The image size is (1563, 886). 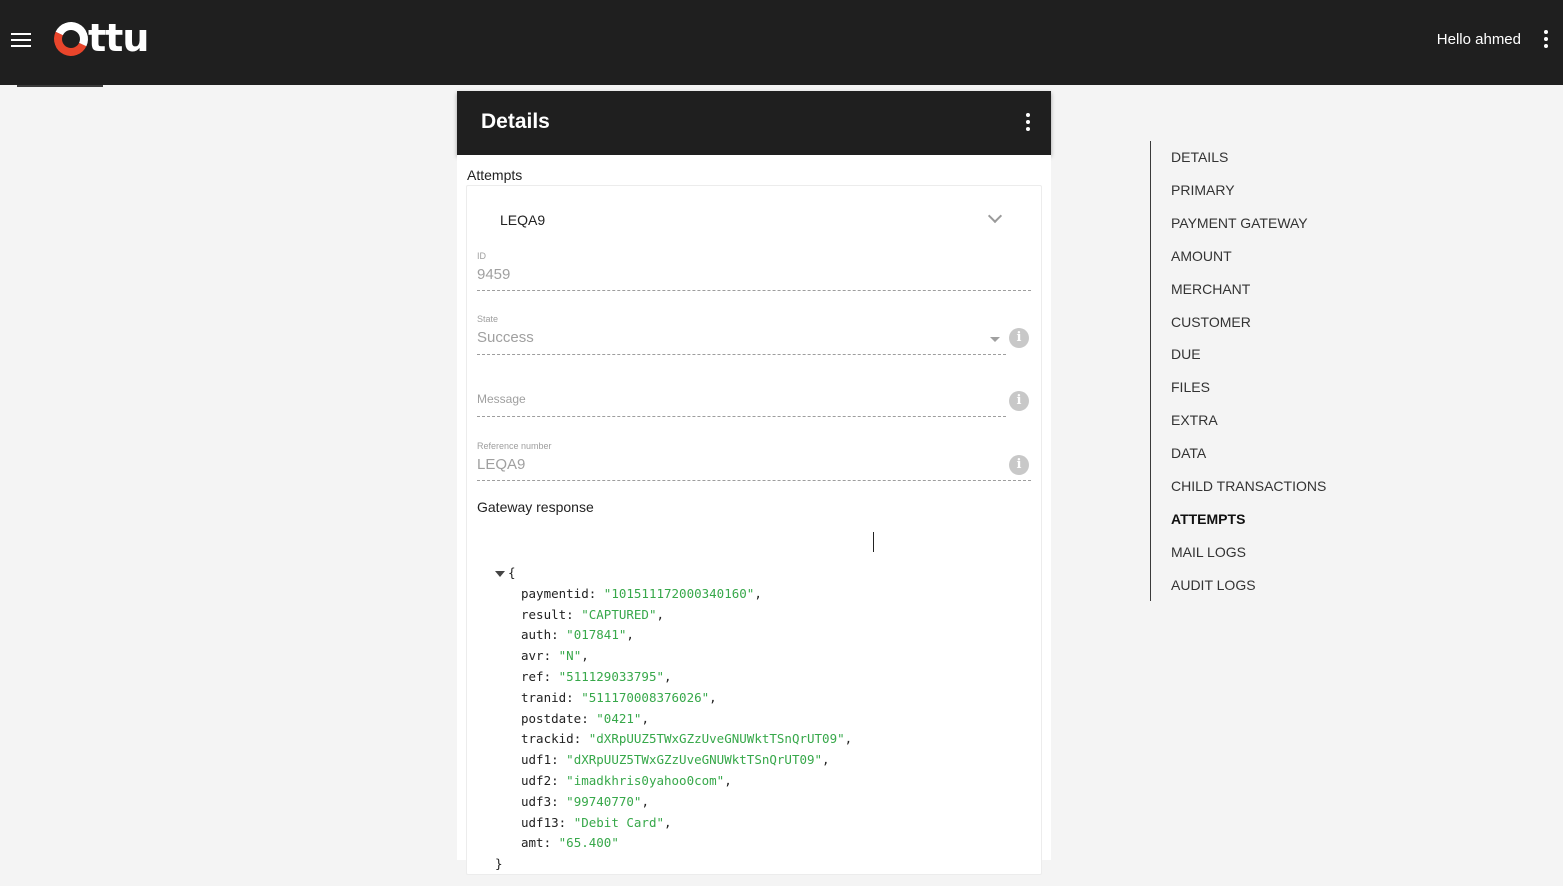 I want to click on json-key: amt, so click(x=532, y=843).